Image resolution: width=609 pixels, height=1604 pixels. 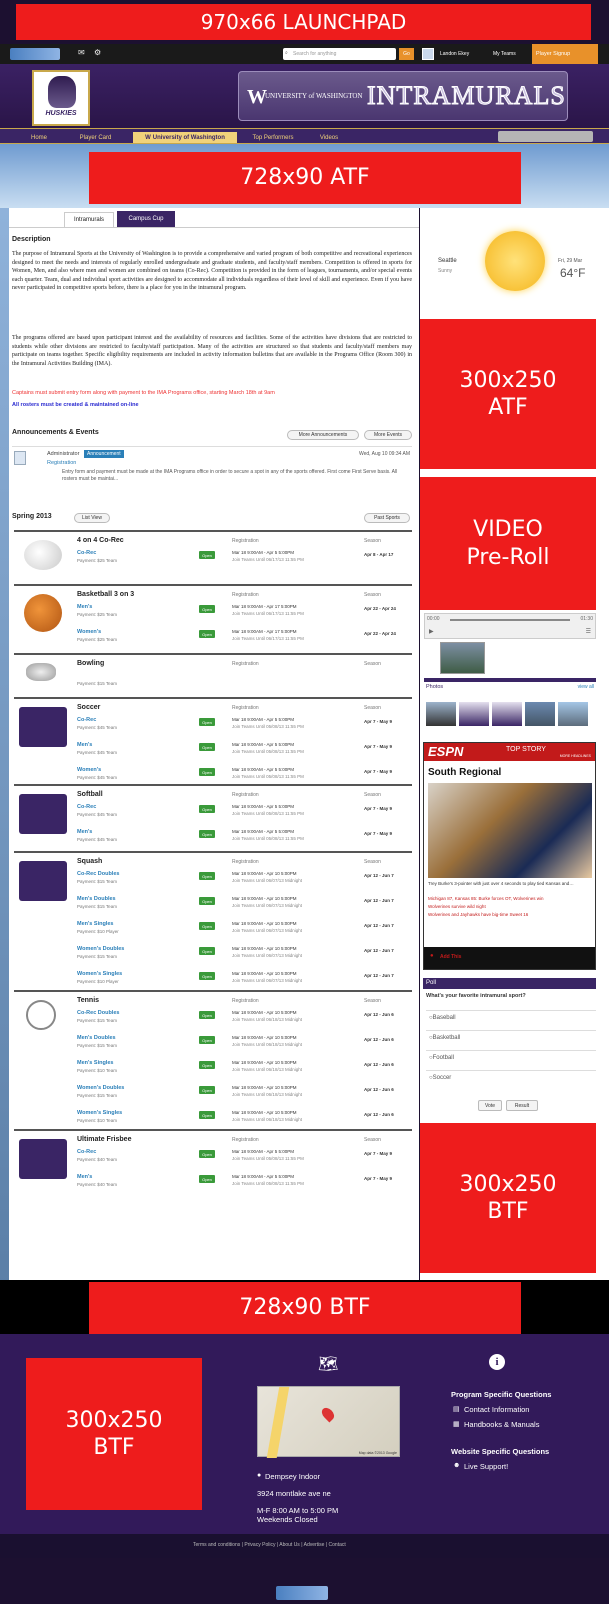 What do you see at coordinates (432, 956) in the screenshot?
I see `add-this-icon: ●` at bounding box center [432, 956].